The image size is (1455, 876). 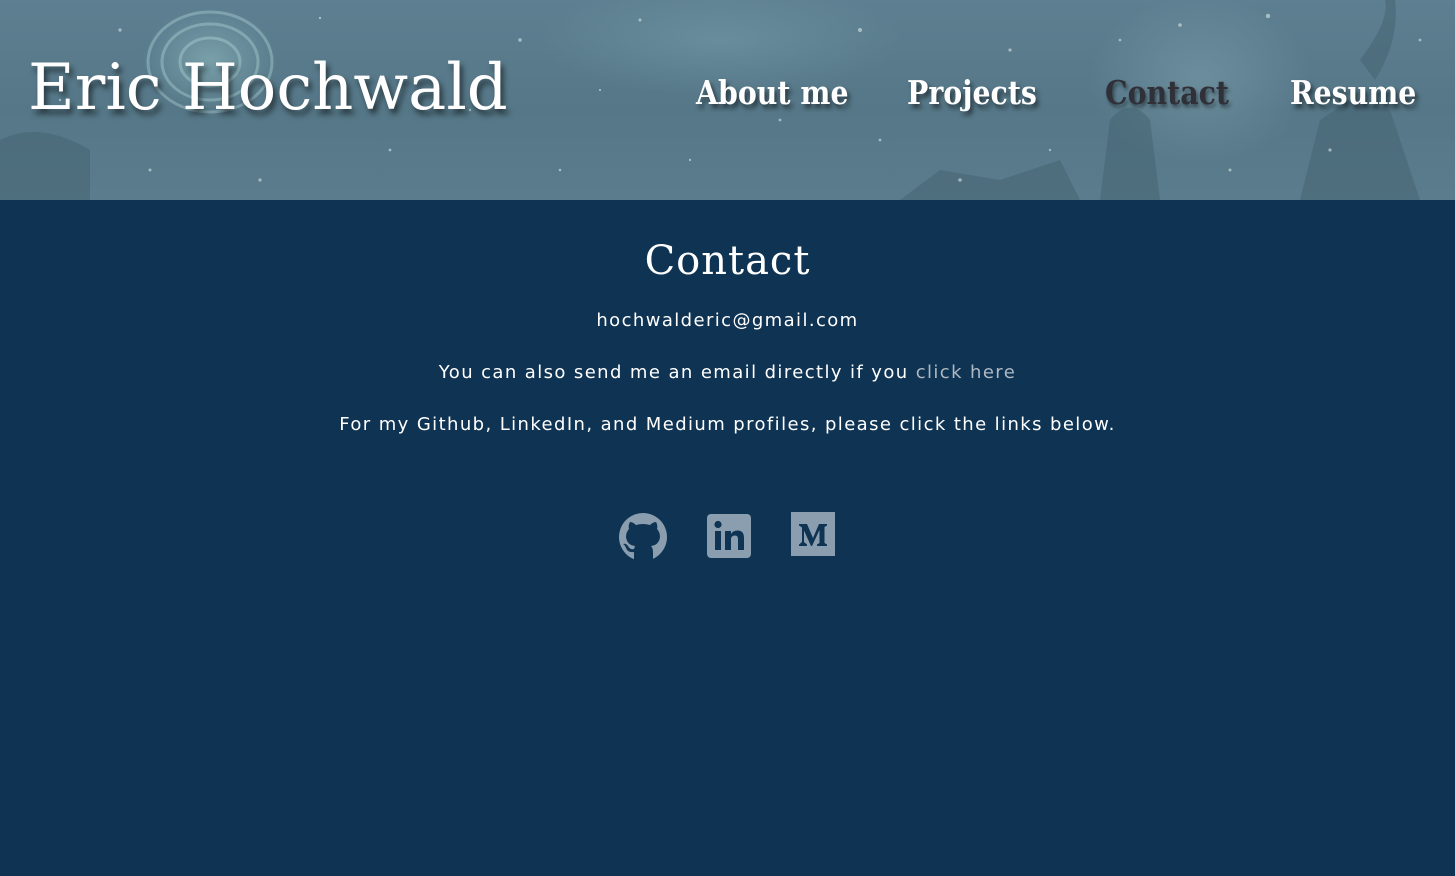 I want to click on linkedin-link, so click(x=730, y=537).